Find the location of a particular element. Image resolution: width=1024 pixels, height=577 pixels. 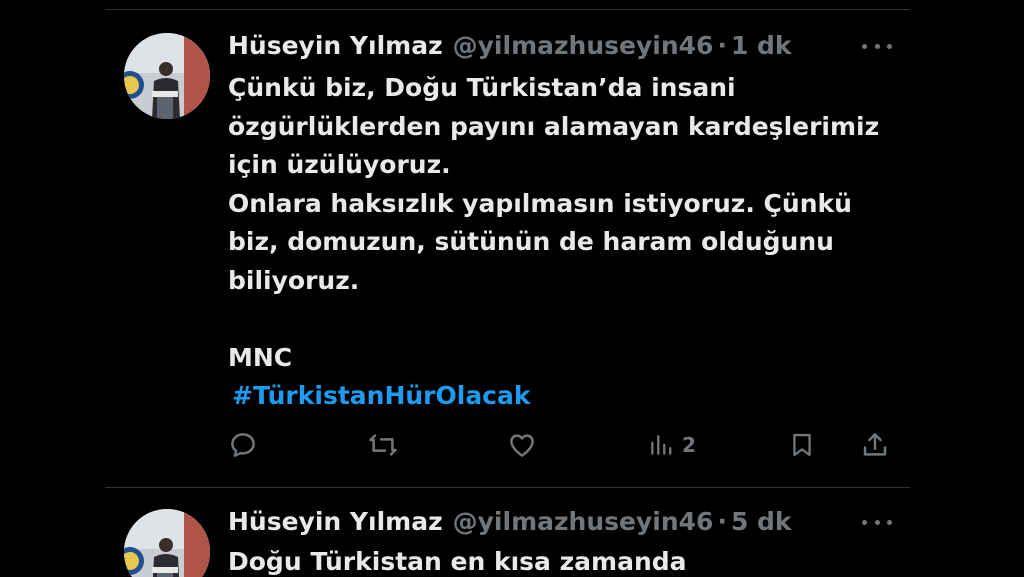

views-button: 2 is located at coordinates (672, 445).